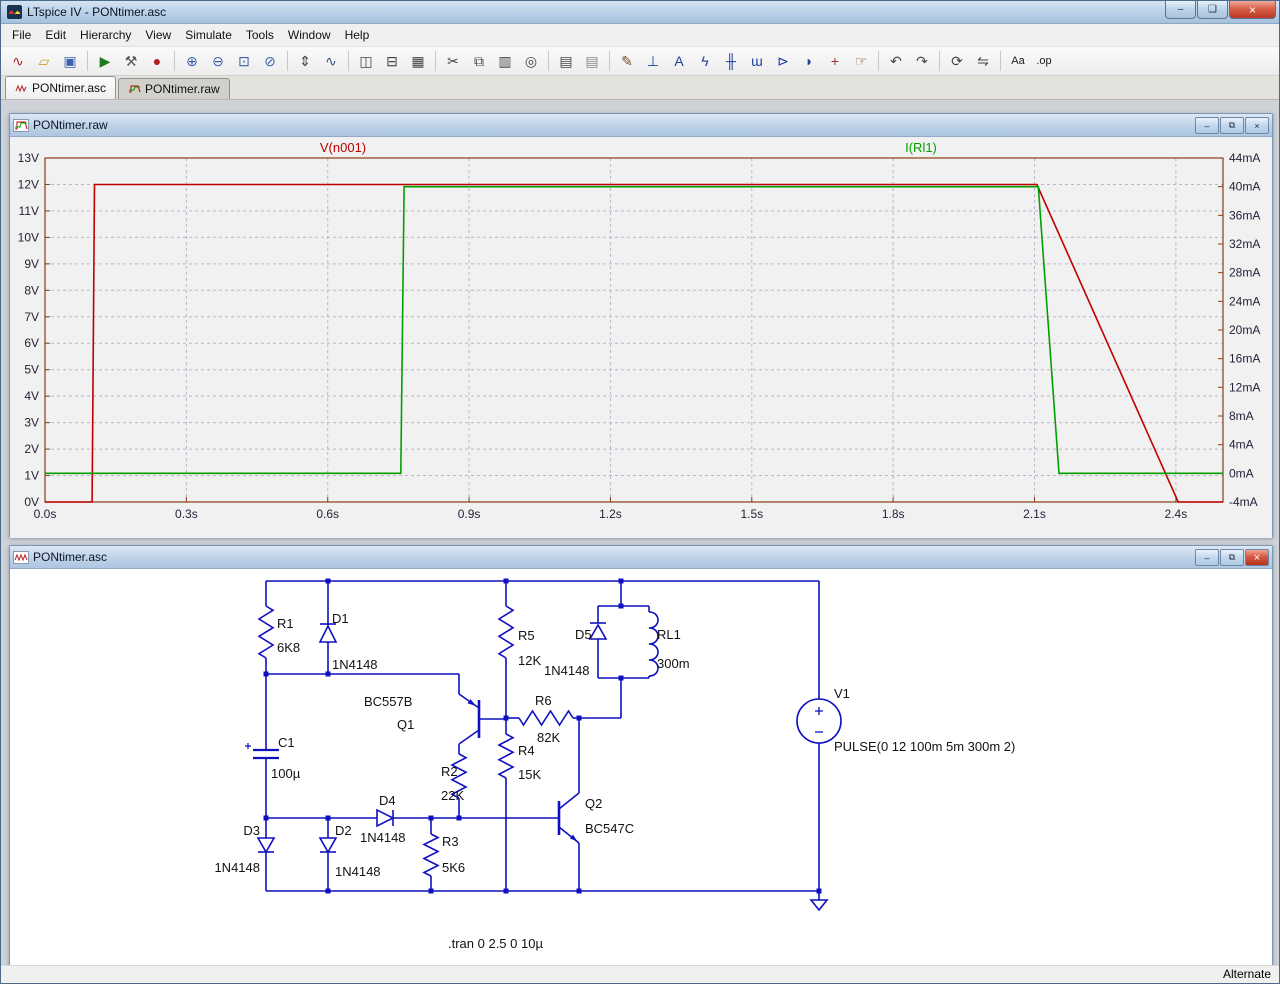 Image resolution: width=1280 pixels, height=984 pixels. I want to click on copy-icon: ⧉, so click(479, 61).